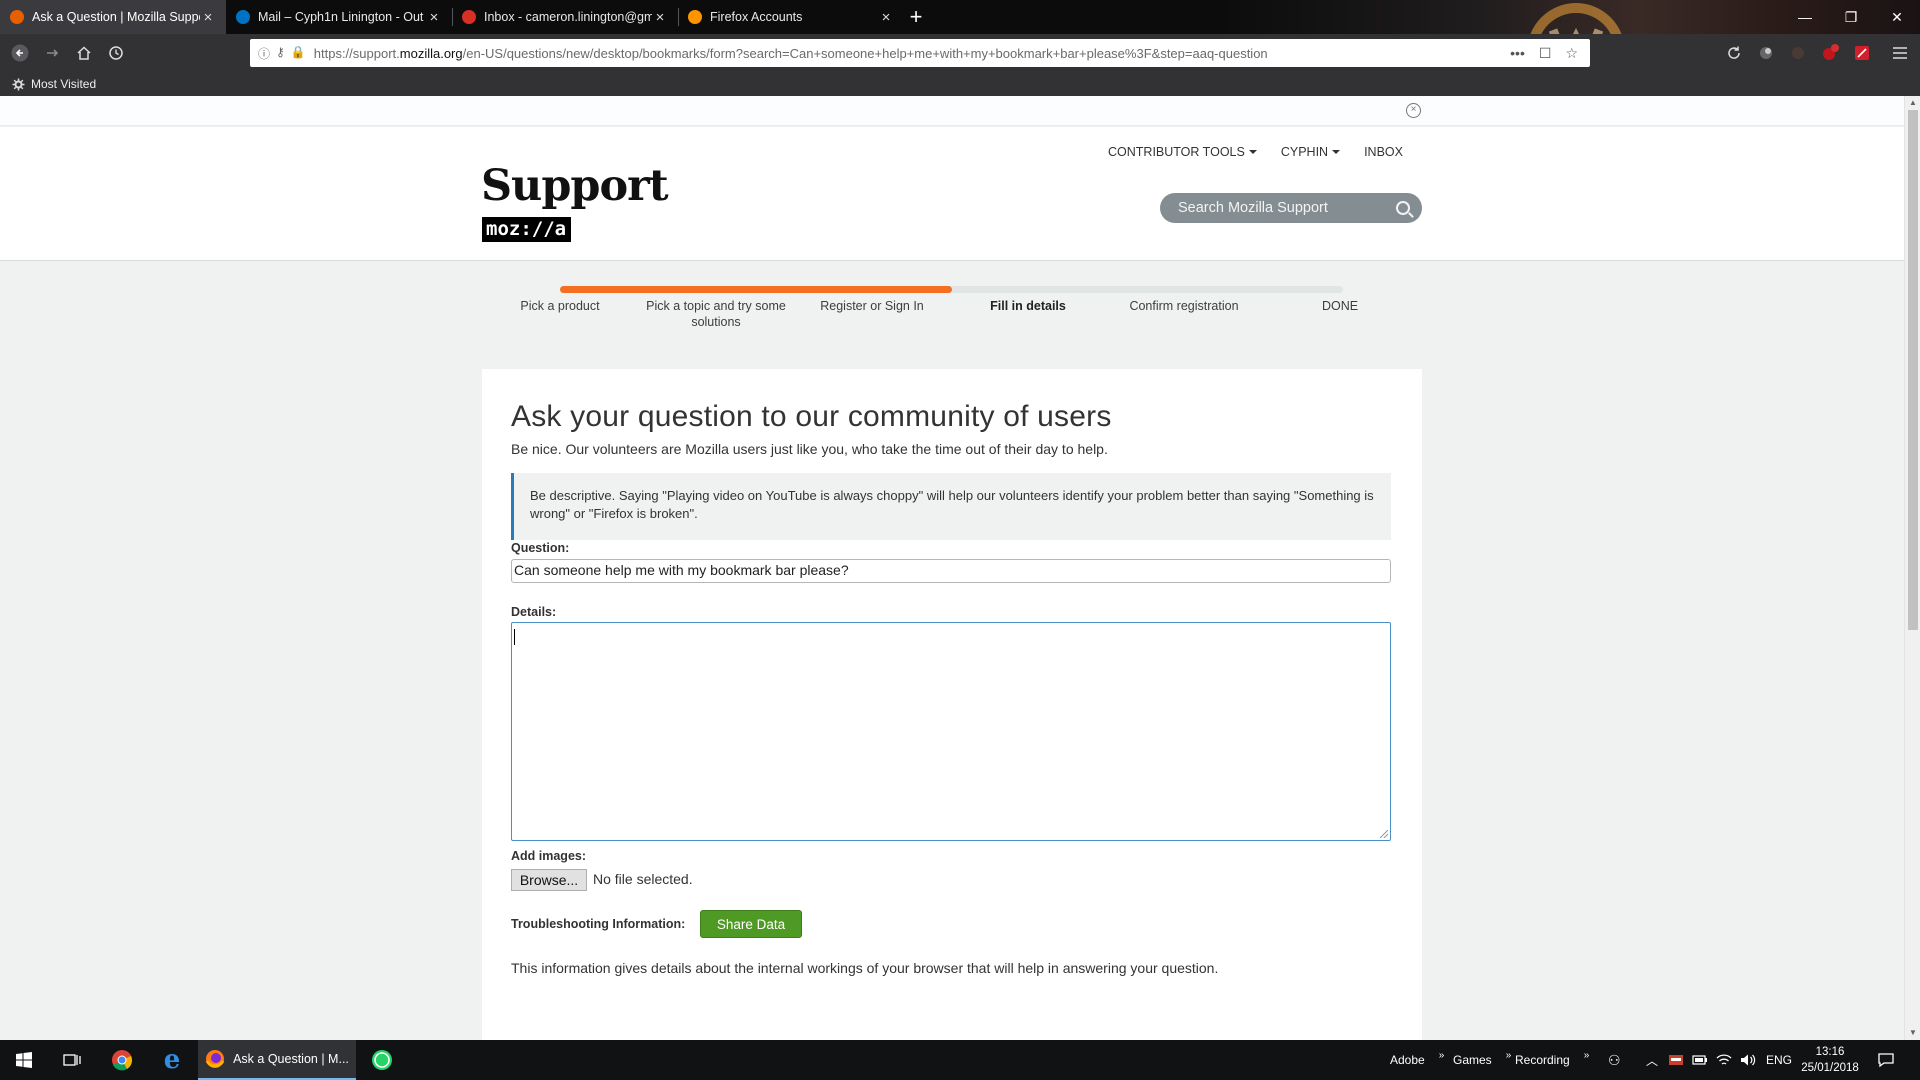 This screenshot has height=1080, width=1920. What do you see at coordinates (1913, 370) in the screenshot?
I see `scroll-thumb` at bounding box center [1913, 370].